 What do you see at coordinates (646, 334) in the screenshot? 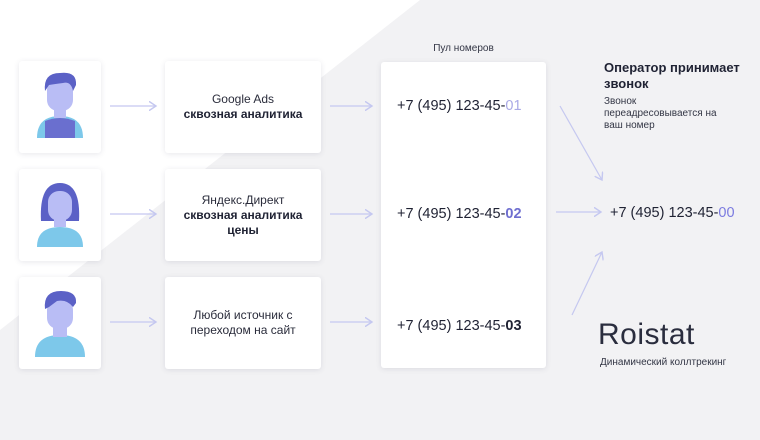
I see `roistat-logo: Roistat` at bounding box center [646, 334].